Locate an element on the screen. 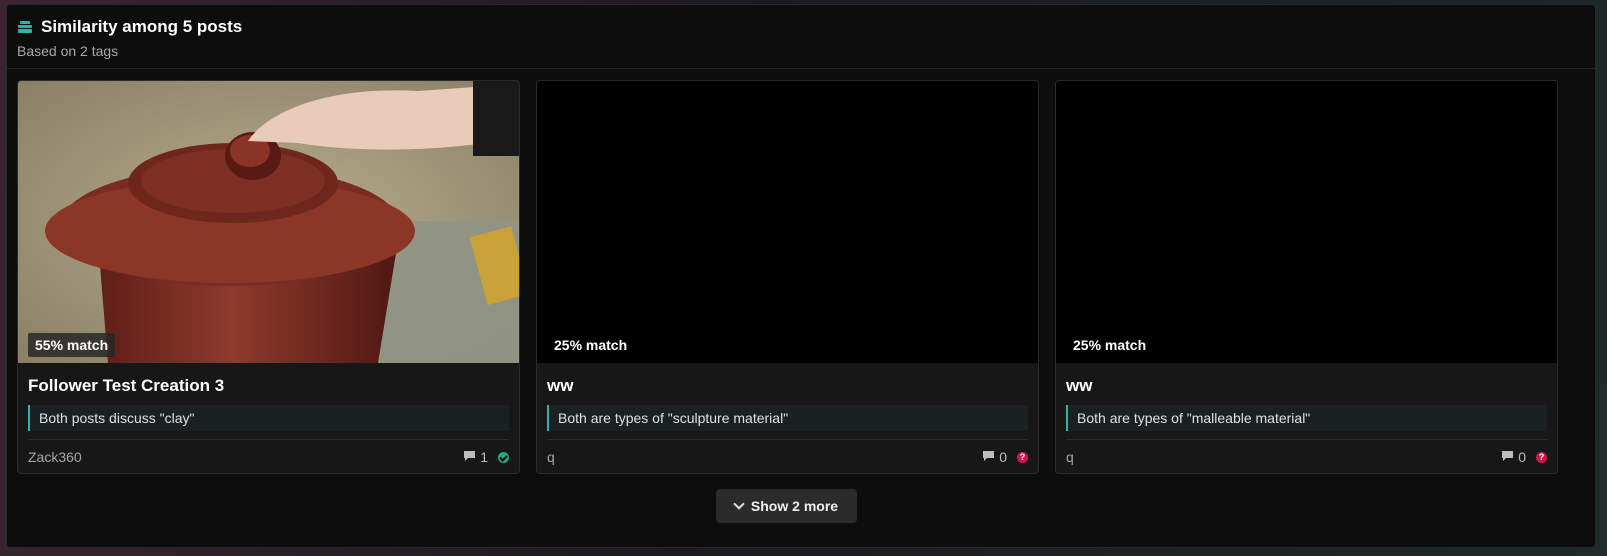 This screenshot has height=556, width=1607. post-author: Zack360 is located at coordinates (55, 457).